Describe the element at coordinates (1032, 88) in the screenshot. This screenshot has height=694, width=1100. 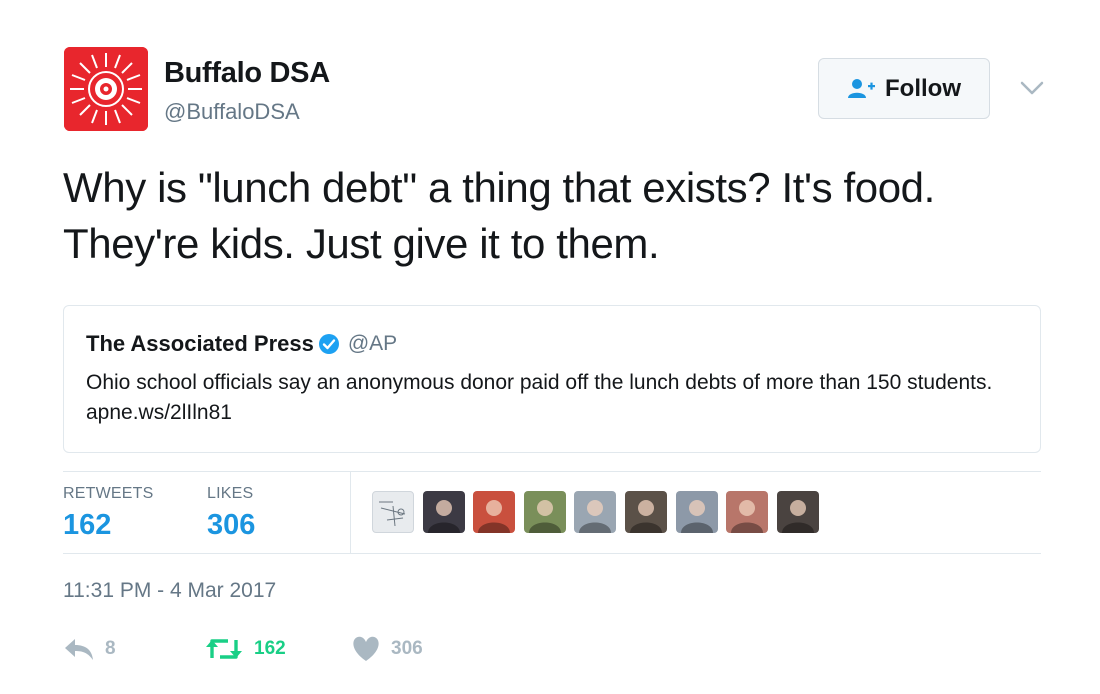
I see `chevron-down-icon` at that location.